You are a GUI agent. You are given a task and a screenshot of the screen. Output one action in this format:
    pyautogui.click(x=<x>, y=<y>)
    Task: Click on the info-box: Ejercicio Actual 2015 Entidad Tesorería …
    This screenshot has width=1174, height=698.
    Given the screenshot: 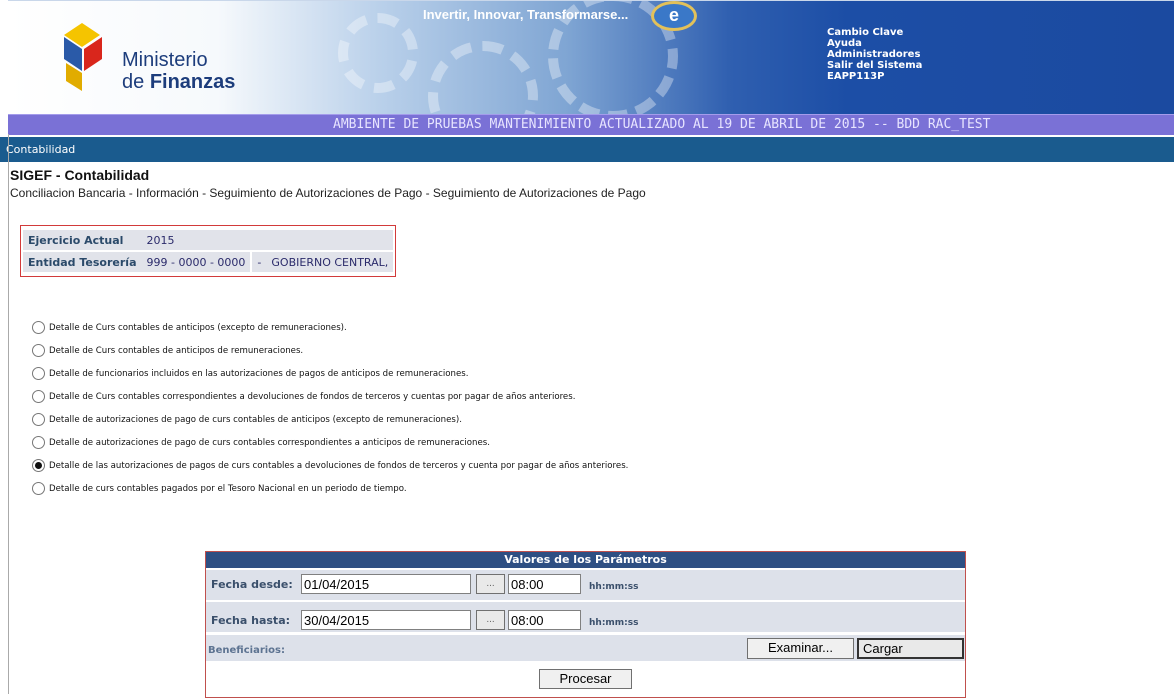 What is the action you would take?
    pyautogui.click(x=208, y=251)
    